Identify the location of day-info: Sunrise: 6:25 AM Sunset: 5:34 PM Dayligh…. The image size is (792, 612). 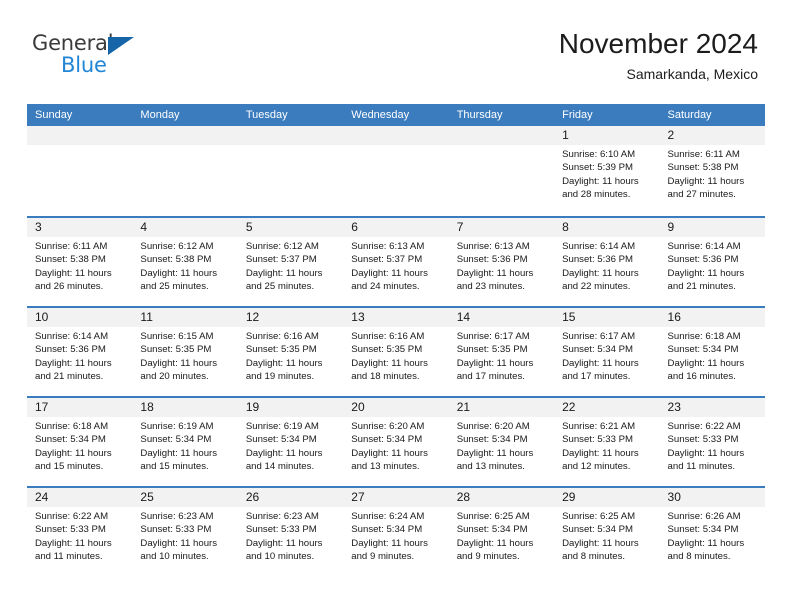
(606, 535).